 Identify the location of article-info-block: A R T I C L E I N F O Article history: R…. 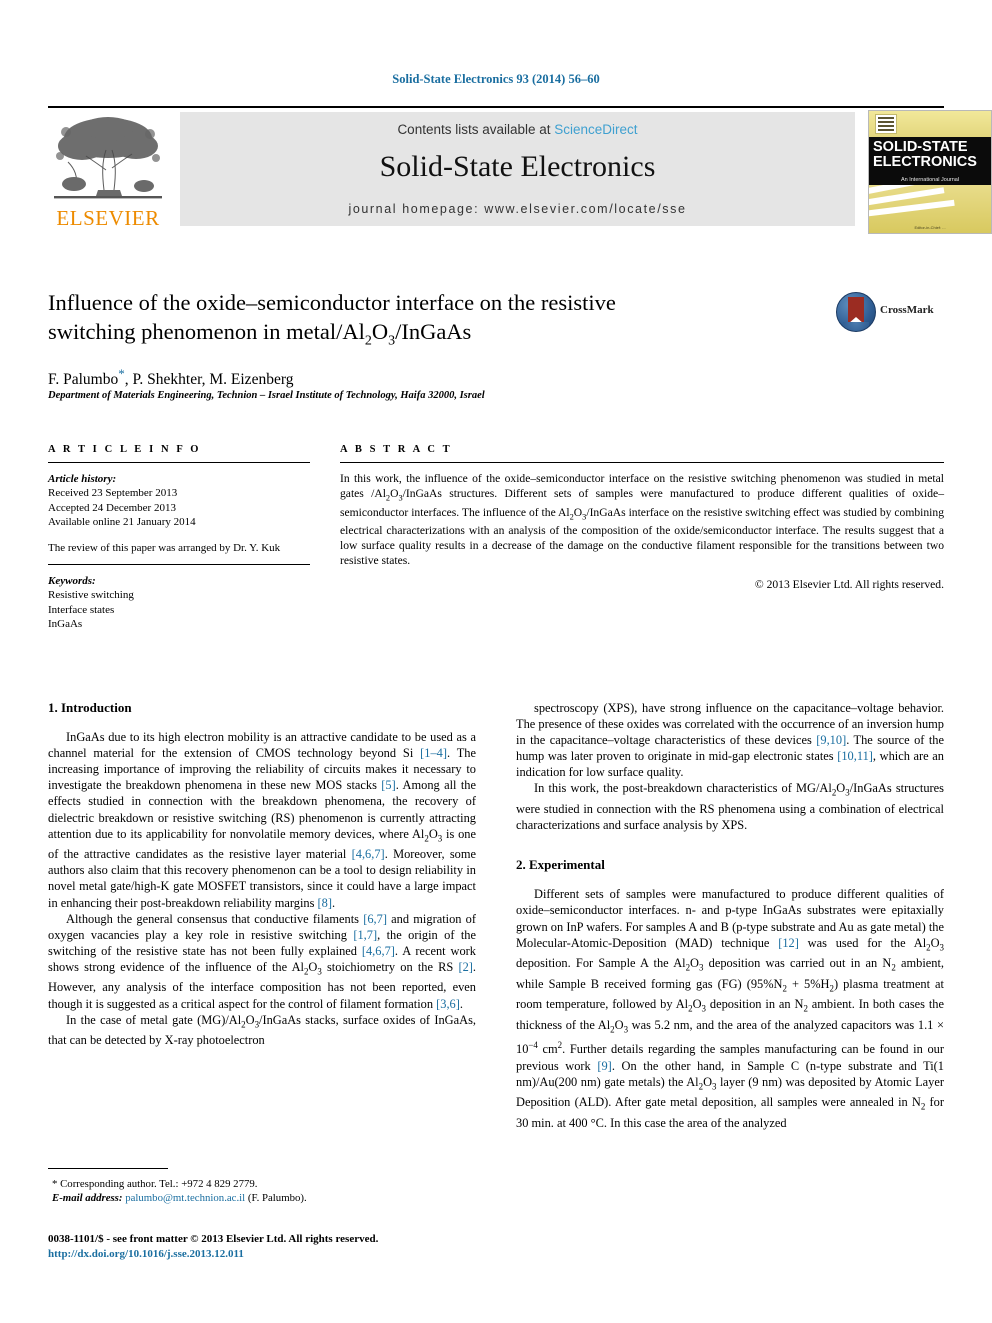
(179, 538).